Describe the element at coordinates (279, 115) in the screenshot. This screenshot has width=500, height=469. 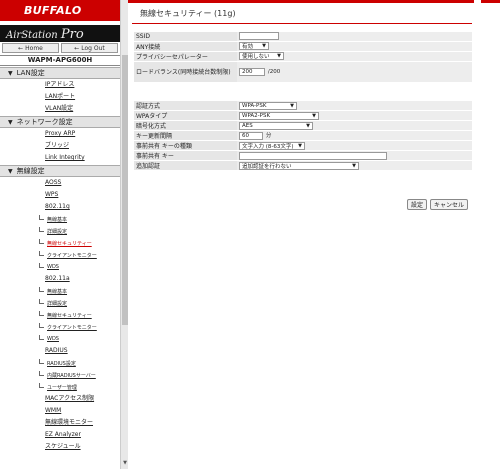
I see `wpa-type-select: WPA2-PSK ▼` at that location.